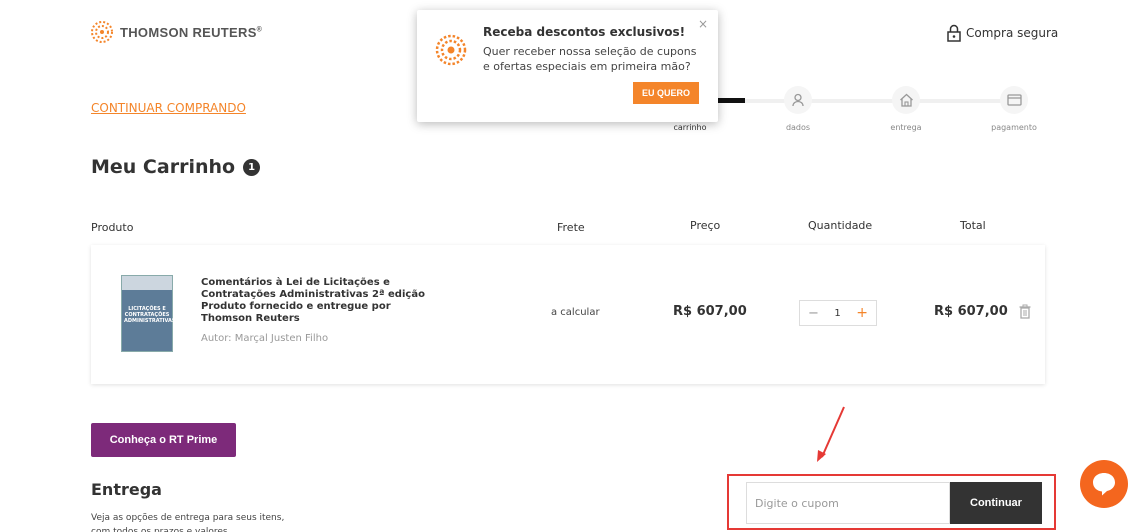  Describe the element at coordinates (862, 313) in the screenshot. I see `increase-quantity-button: +` at that location.